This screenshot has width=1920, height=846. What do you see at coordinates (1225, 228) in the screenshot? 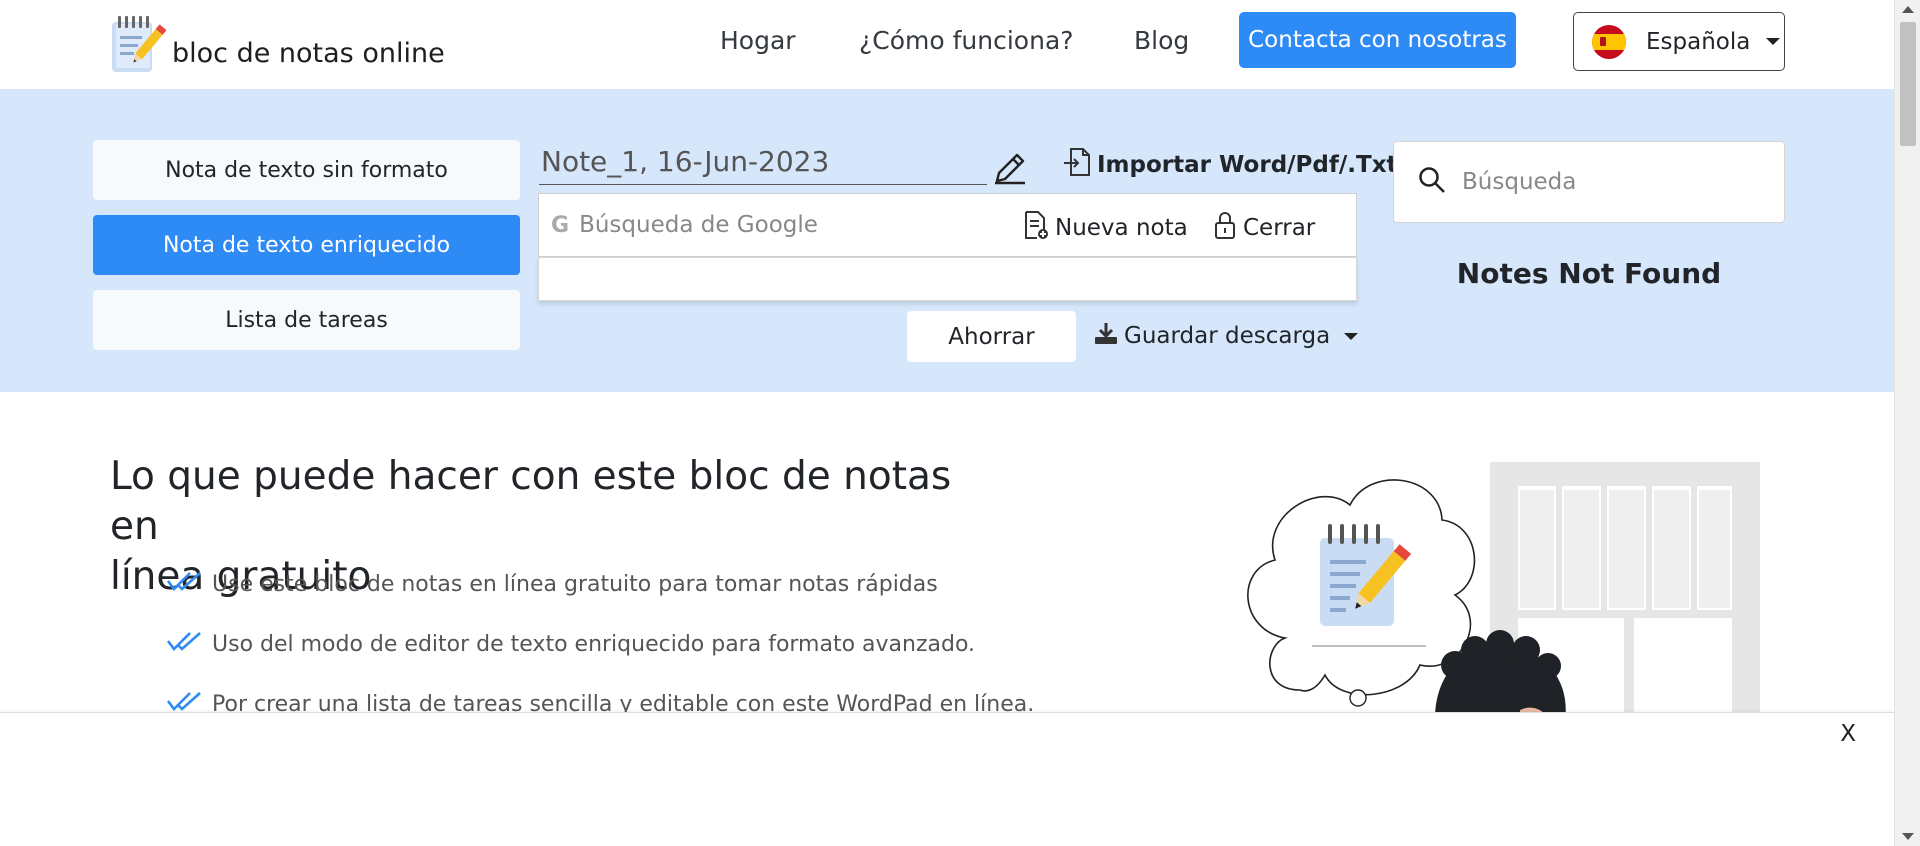
I see `lock-icon` at bounding box center [1225, 228].